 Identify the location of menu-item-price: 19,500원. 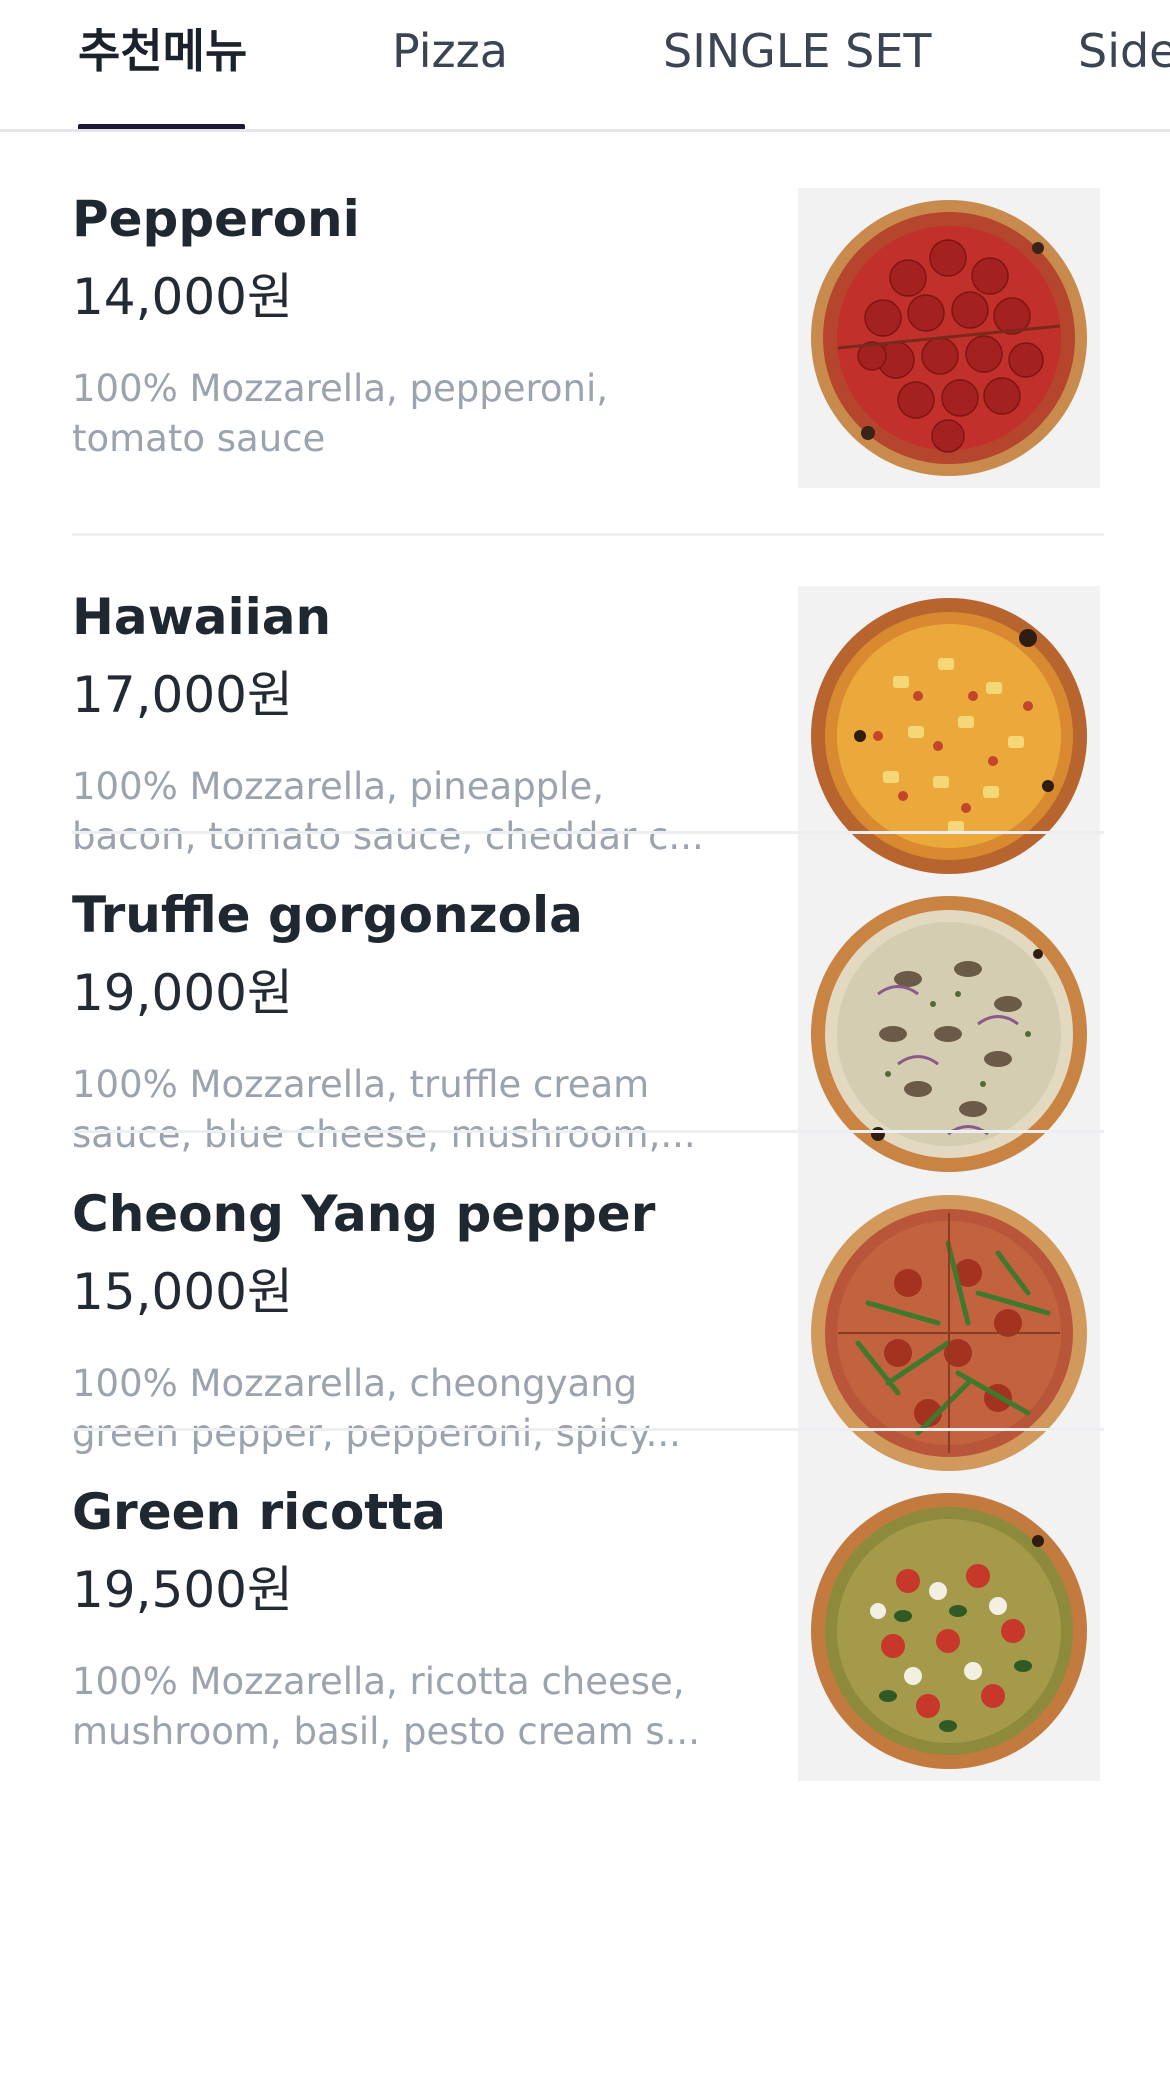
(182, 1590).